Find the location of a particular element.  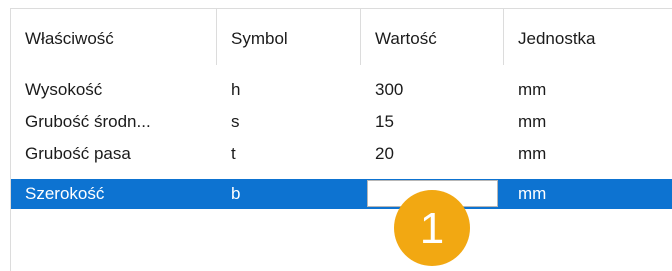

property-name: Wysokość is located at coordinates (64, 89).